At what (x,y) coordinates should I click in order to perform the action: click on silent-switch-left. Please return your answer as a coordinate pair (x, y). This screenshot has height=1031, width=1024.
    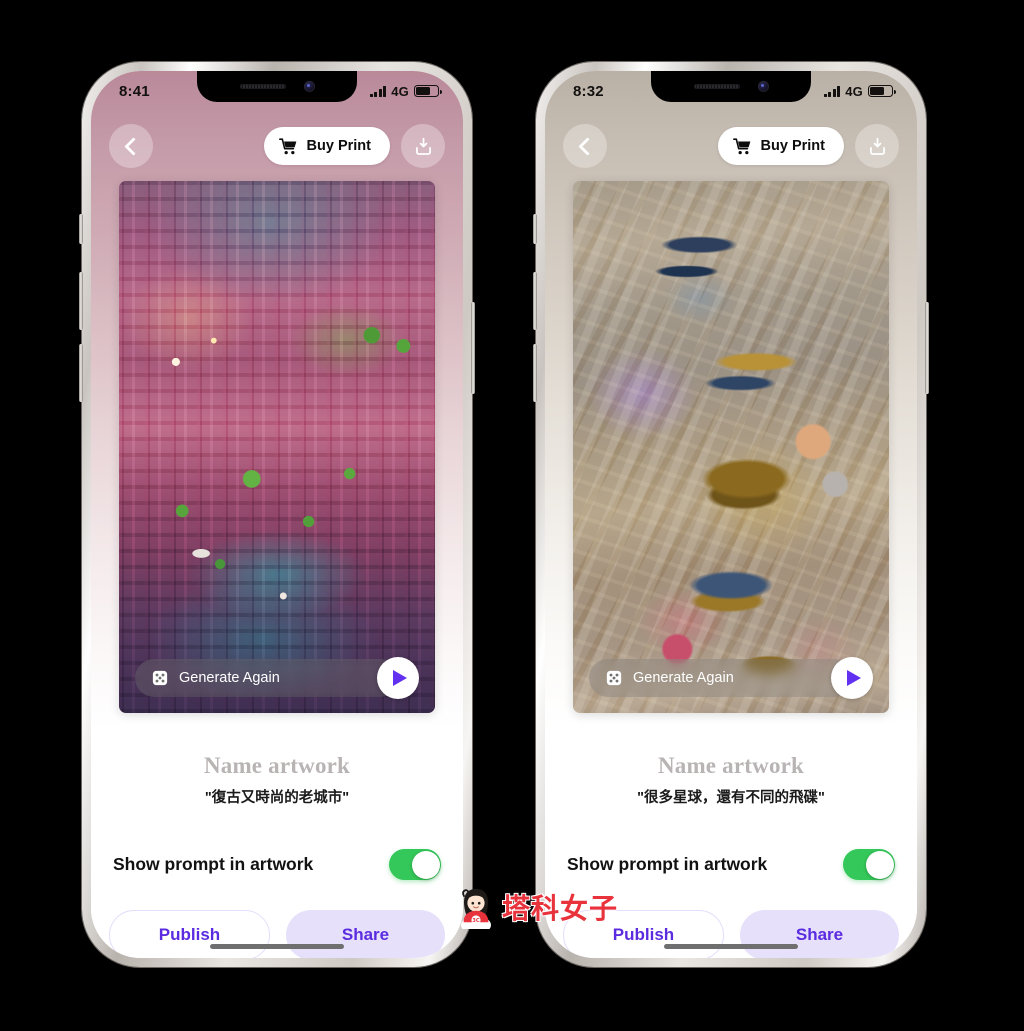
    Looking at the image, I should click on (81, 229).